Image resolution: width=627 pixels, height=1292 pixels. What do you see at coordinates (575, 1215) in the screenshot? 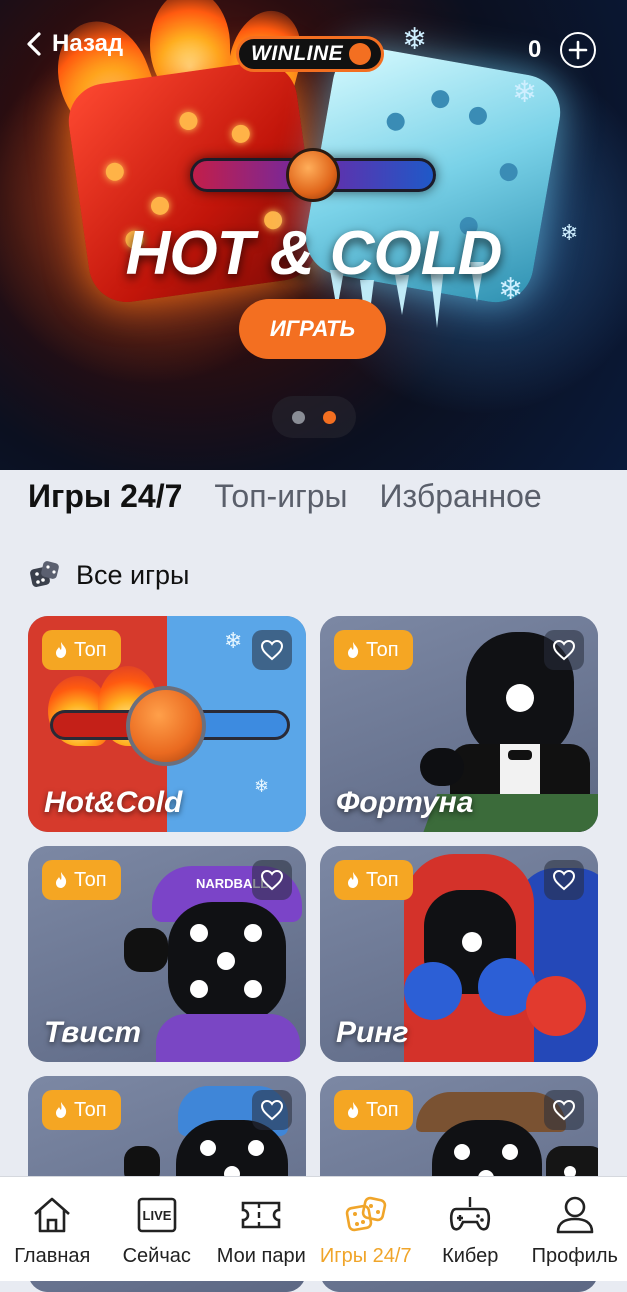
I see `profile-icon` at bounding box center [575, 1215].